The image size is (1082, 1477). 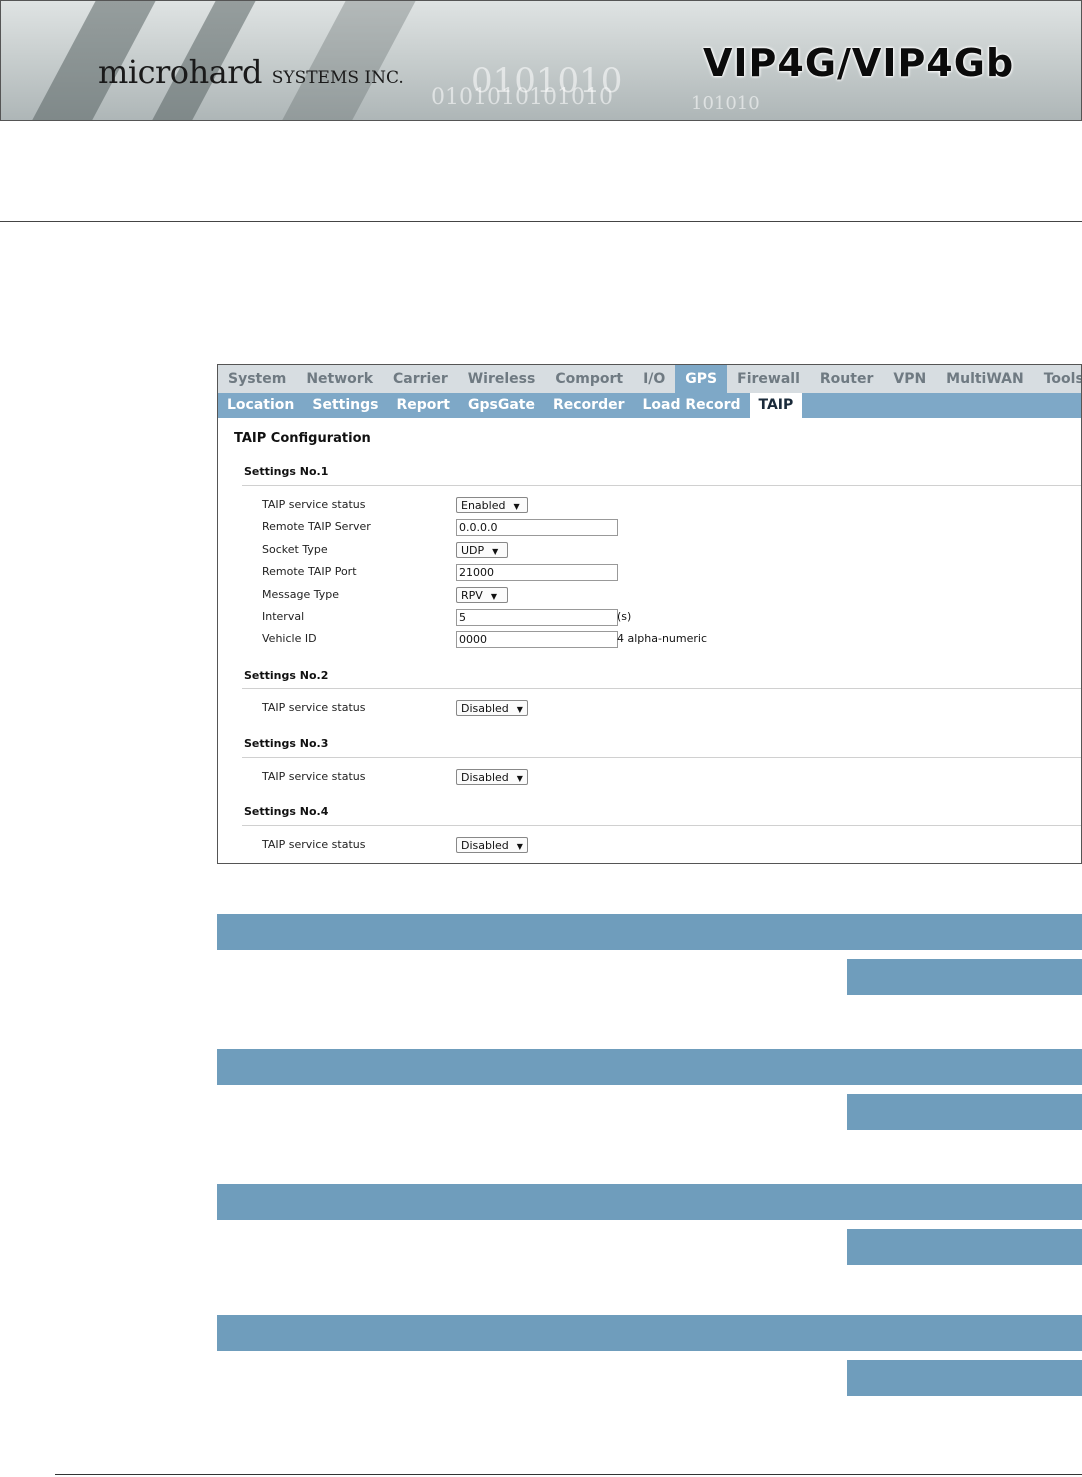 What do you see at coordinates (701, 379) in the screenshot?
I see `menu-tab-gps: GPS` at bounding box center [701, 379].